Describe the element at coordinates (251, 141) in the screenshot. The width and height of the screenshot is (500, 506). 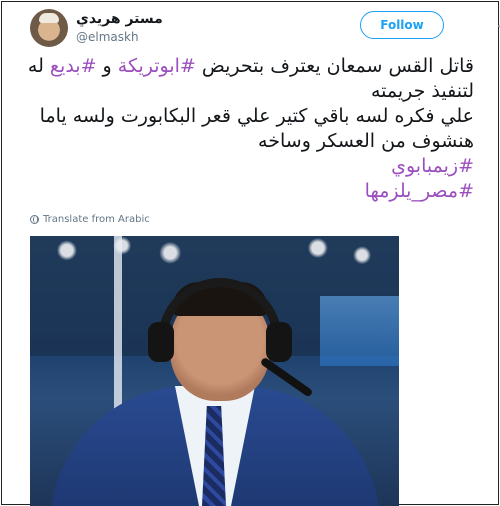
I see `tweet-line: هنشوف من العسكر وساخه` at that location.